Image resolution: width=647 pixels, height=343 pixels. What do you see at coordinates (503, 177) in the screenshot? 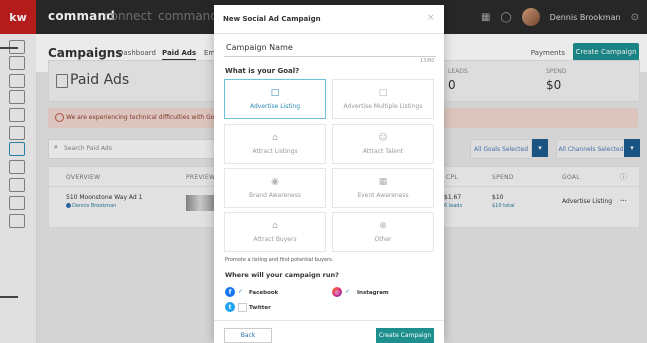
I see `col-spend: SPEND` at bounding box center [503, 177].